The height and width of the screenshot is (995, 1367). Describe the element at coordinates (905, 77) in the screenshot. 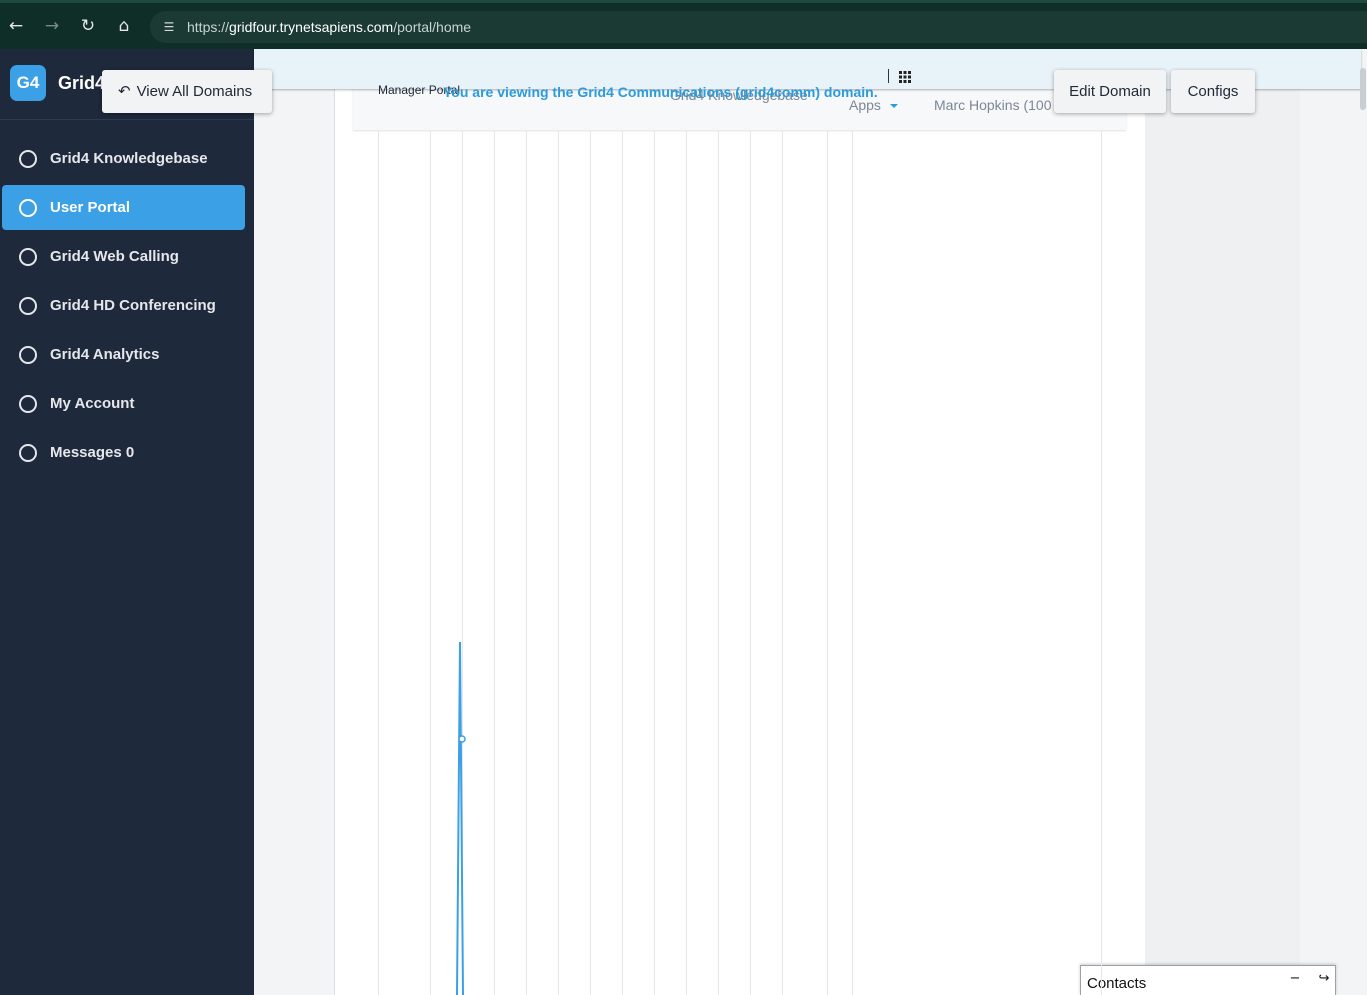

I see `apps-grid-icon` at that location.